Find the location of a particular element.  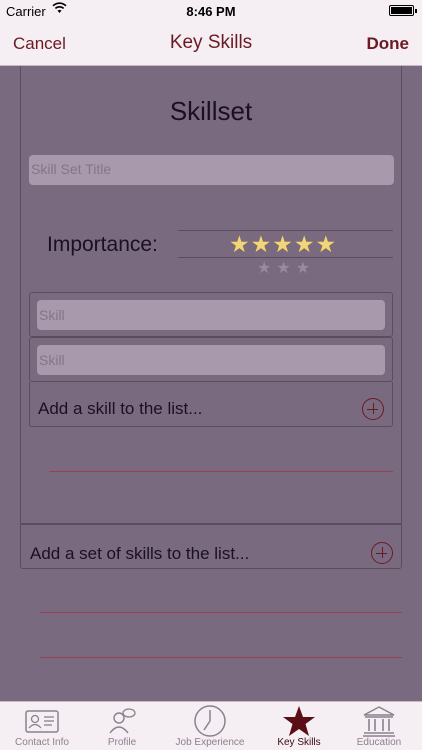

tab-label: Education is located at coordinates (379, 742).